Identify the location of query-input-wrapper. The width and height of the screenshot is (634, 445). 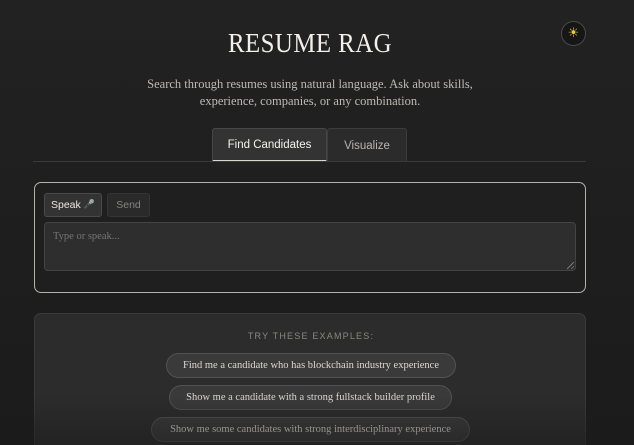
(310, 246).